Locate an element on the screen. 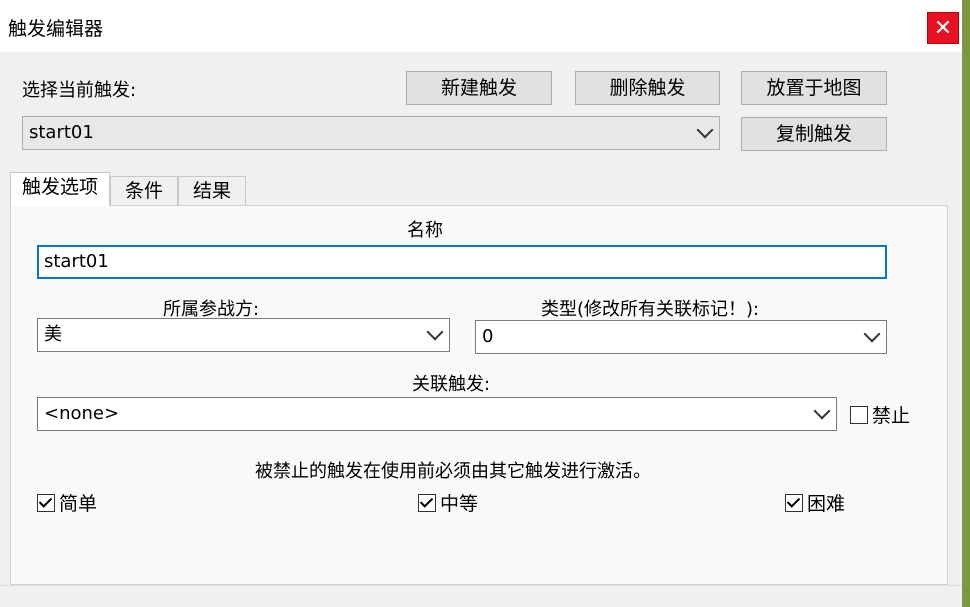  new-trigger-button: 新建触发 is located at coordinates (479, 88).